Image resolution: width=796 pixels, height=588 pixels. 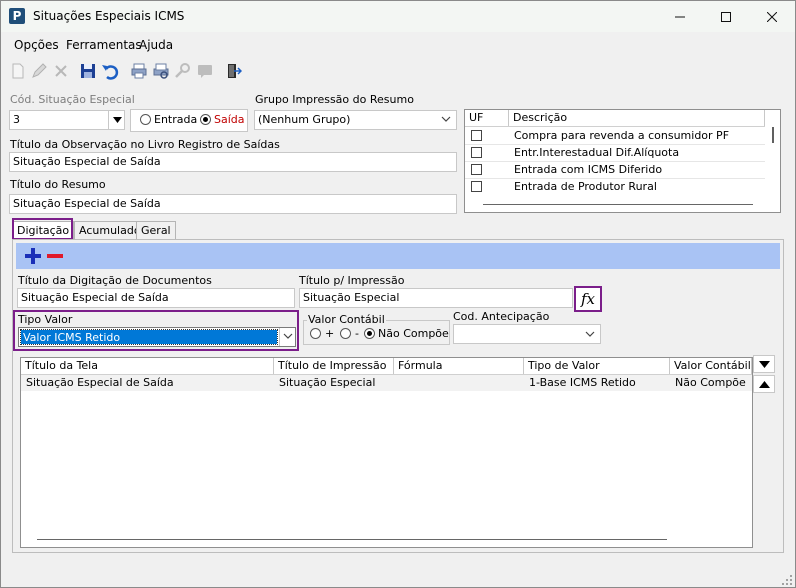 What do you see at coordinates (459, 366) in the screenshot?
I see `col-formula: Fórmula` at bounding box center [459, 366].